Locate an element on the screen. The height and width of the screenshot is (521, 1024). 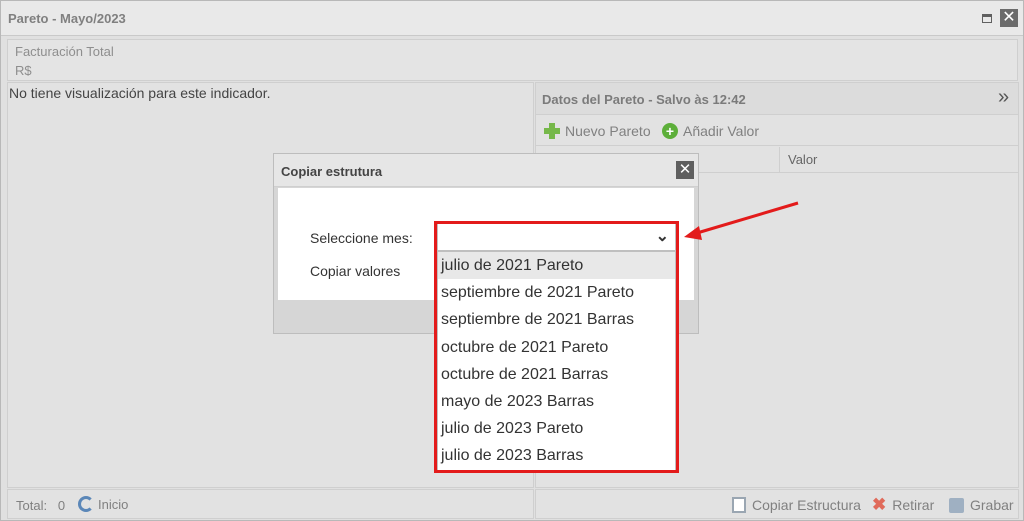
arrow-head is located at coordinates (693, 233).